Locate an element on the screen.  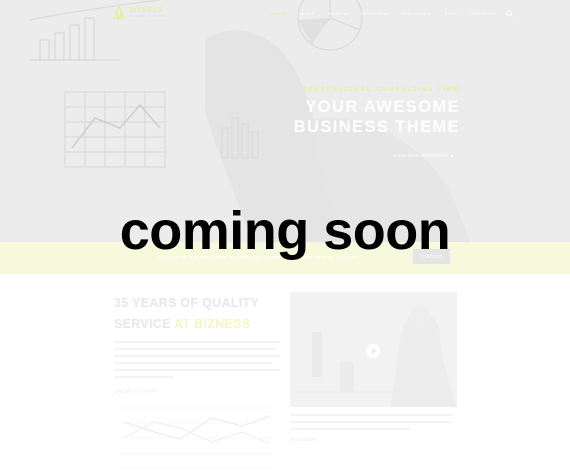
coming-soon-title: coming soon is located at coordinates (285, 231).